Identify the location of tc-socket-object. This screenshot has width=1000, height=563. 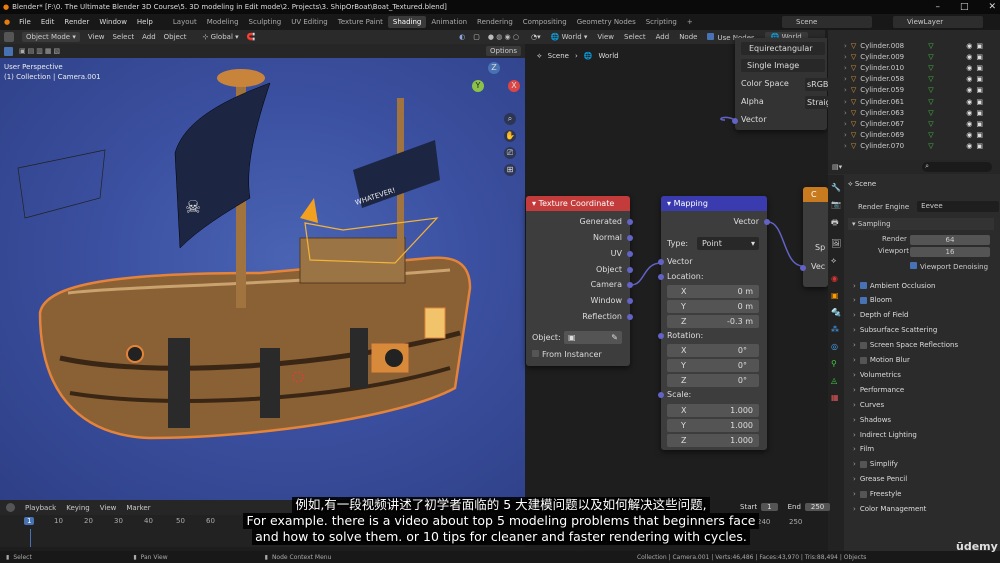
(630, 270).